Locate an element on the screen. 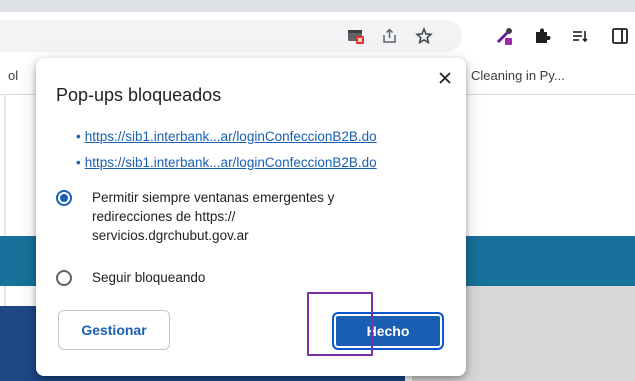 Image resolution: width=635 pixels, height=381 pixels. radio-keep-blocking is located at coordinates (64, 278).